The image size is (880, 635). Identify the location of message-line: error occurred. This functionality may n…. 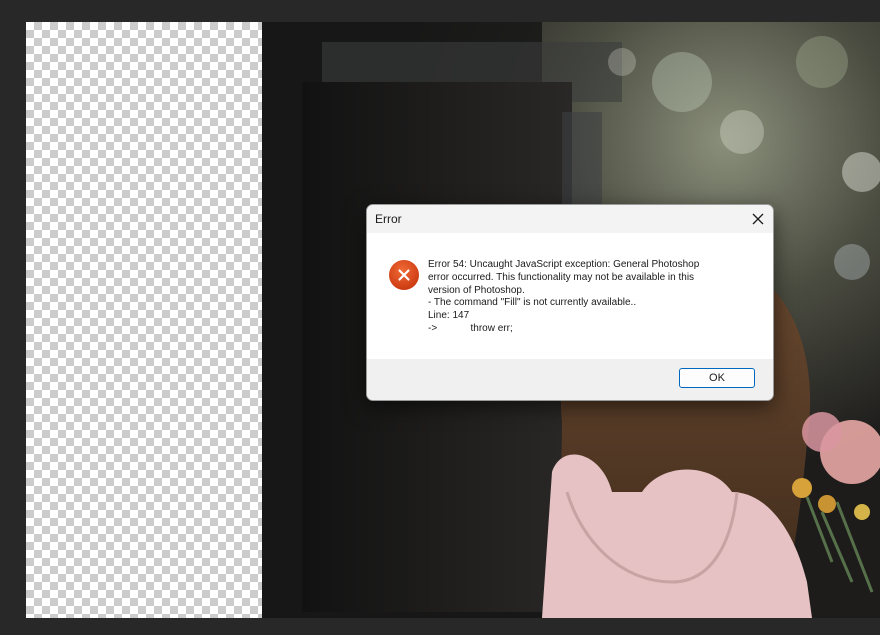
(561, 277).